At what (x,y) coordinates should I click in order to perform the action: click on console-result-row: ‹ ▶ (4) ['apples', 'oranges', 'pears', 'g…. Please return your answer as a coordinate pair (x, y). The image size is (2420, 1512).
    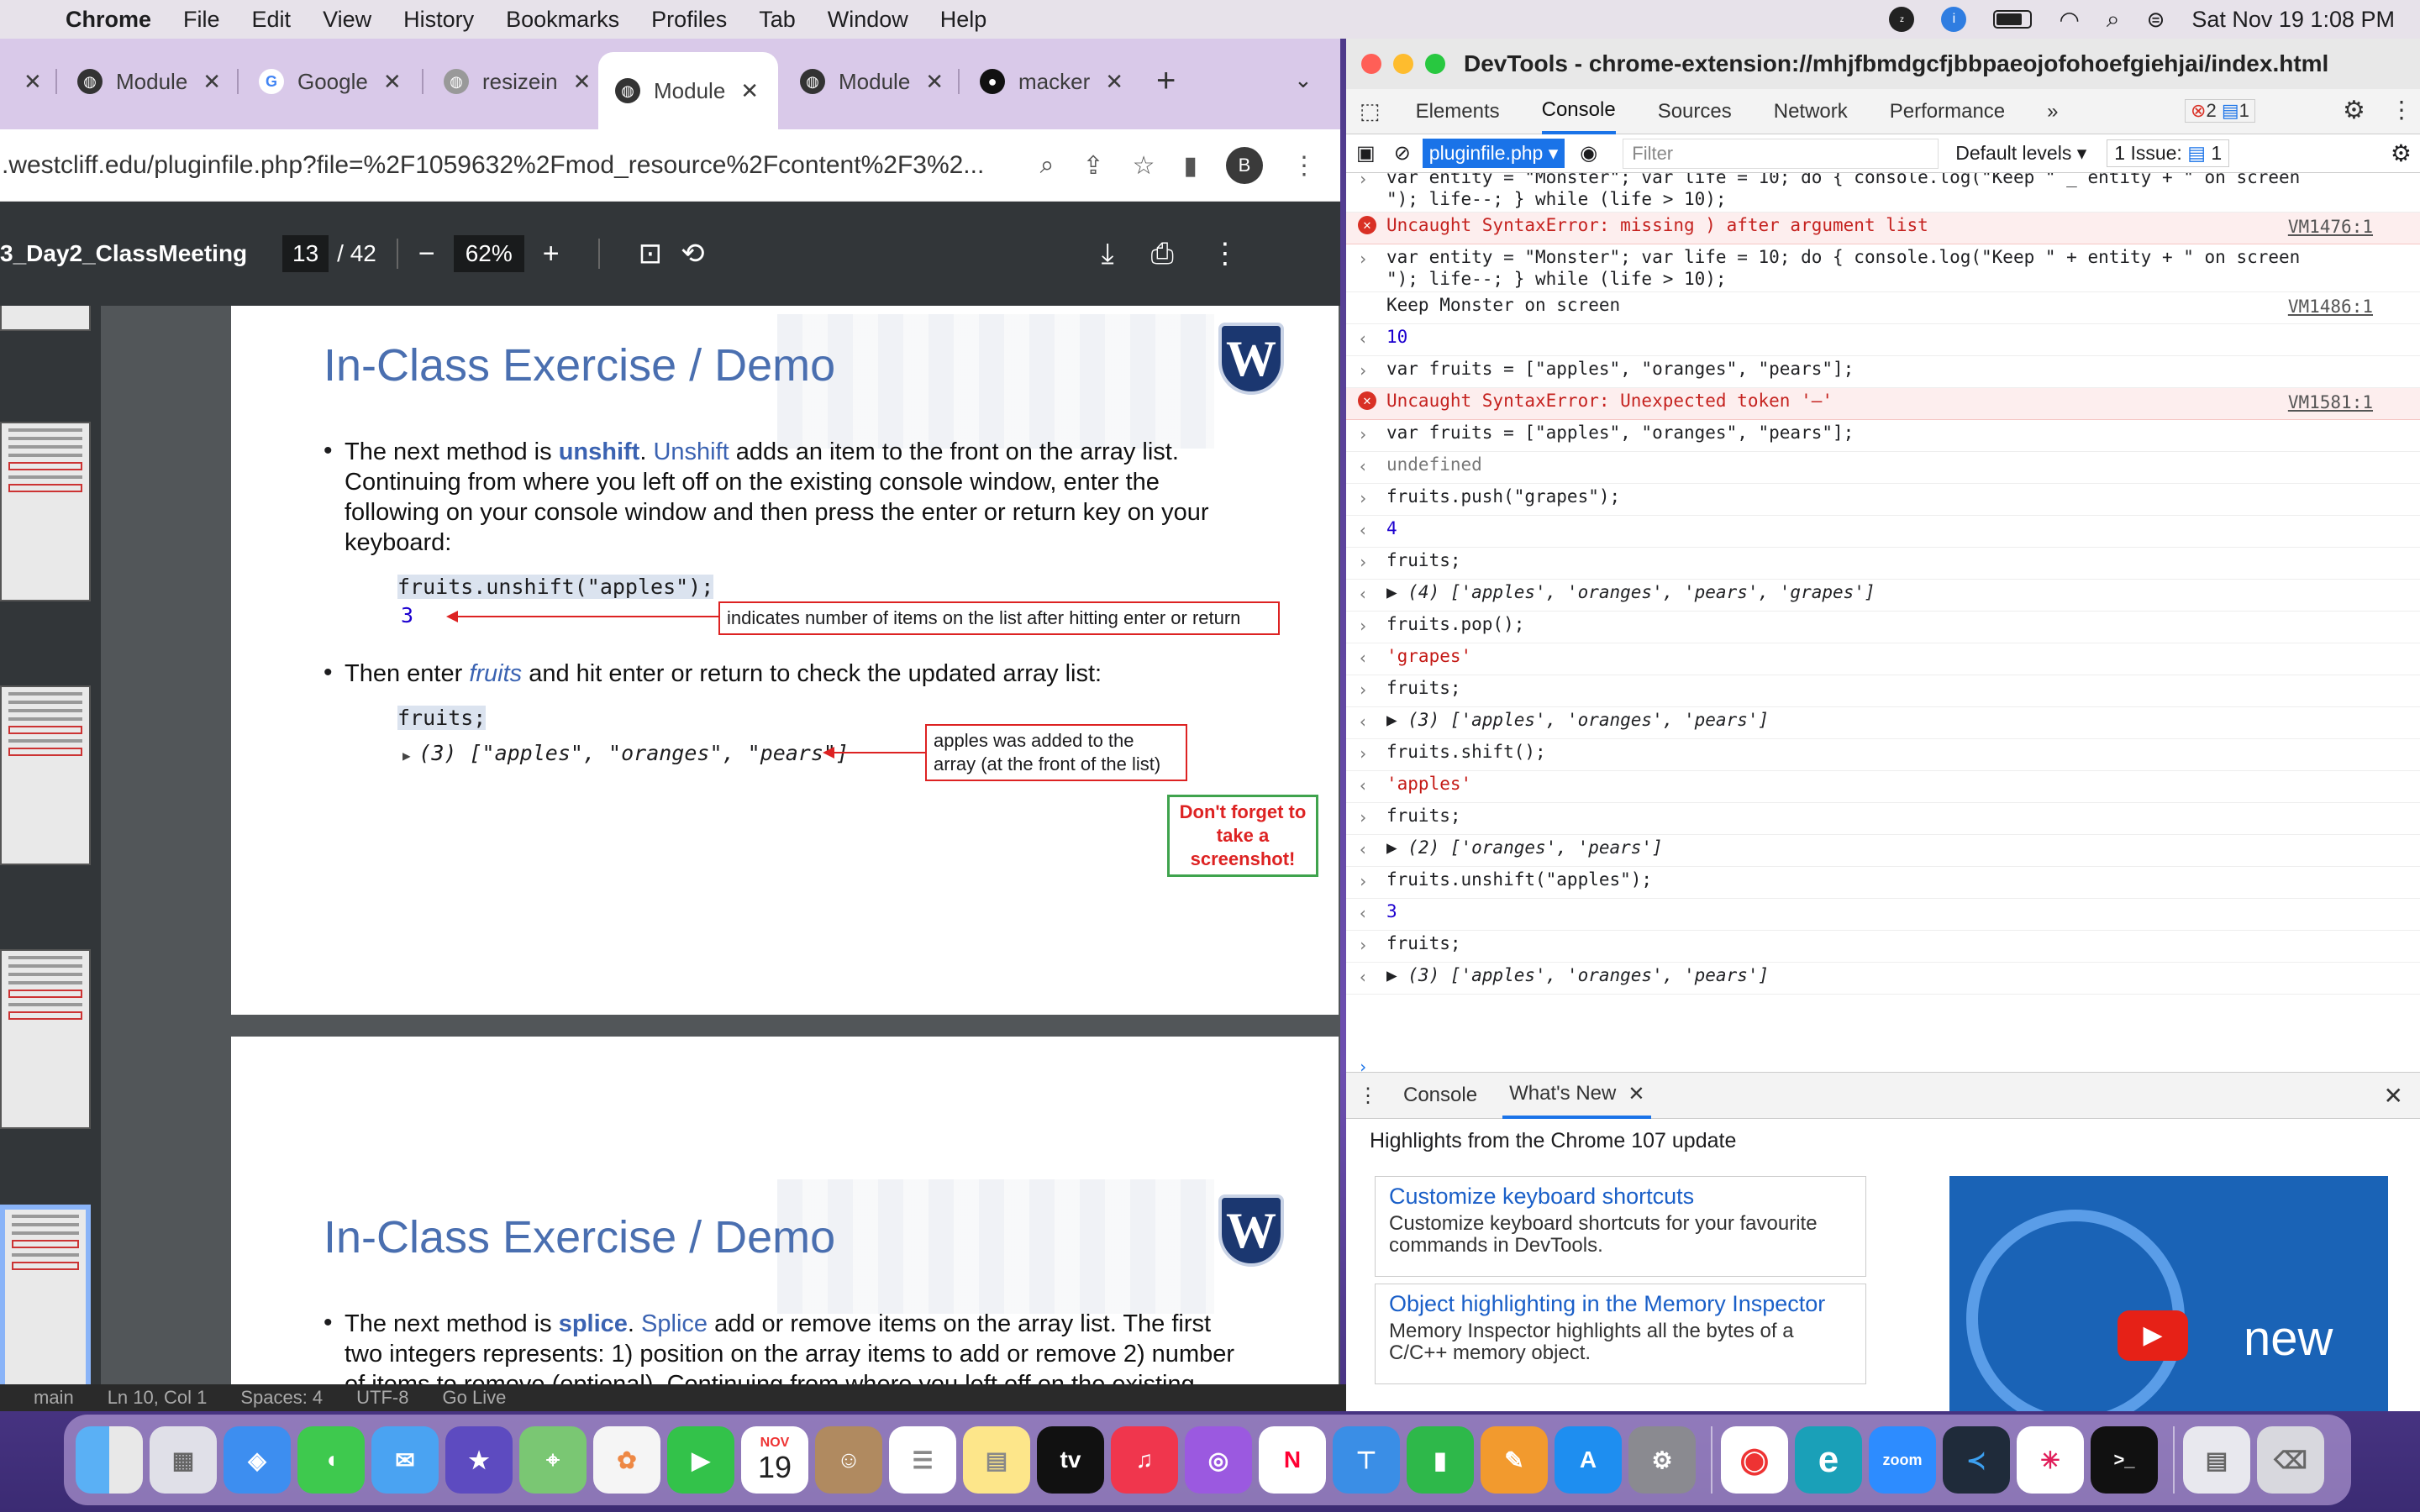
    Looking at the image, I should click on (1883, 596).